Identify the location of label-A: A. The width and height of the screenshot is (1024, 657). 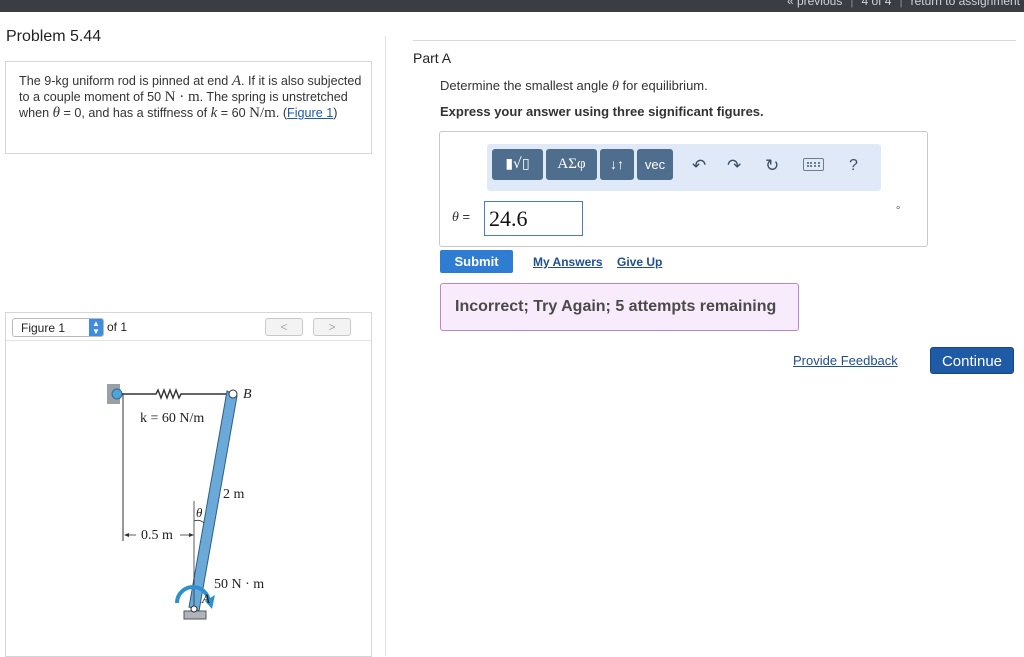
(205, 598).